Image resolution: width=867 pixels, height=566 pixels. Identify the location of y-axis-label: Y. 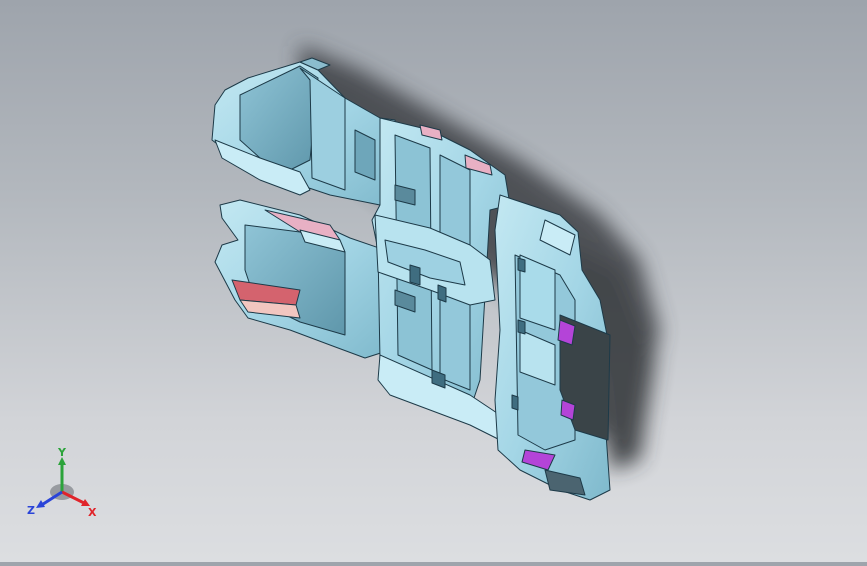
(62, 453).